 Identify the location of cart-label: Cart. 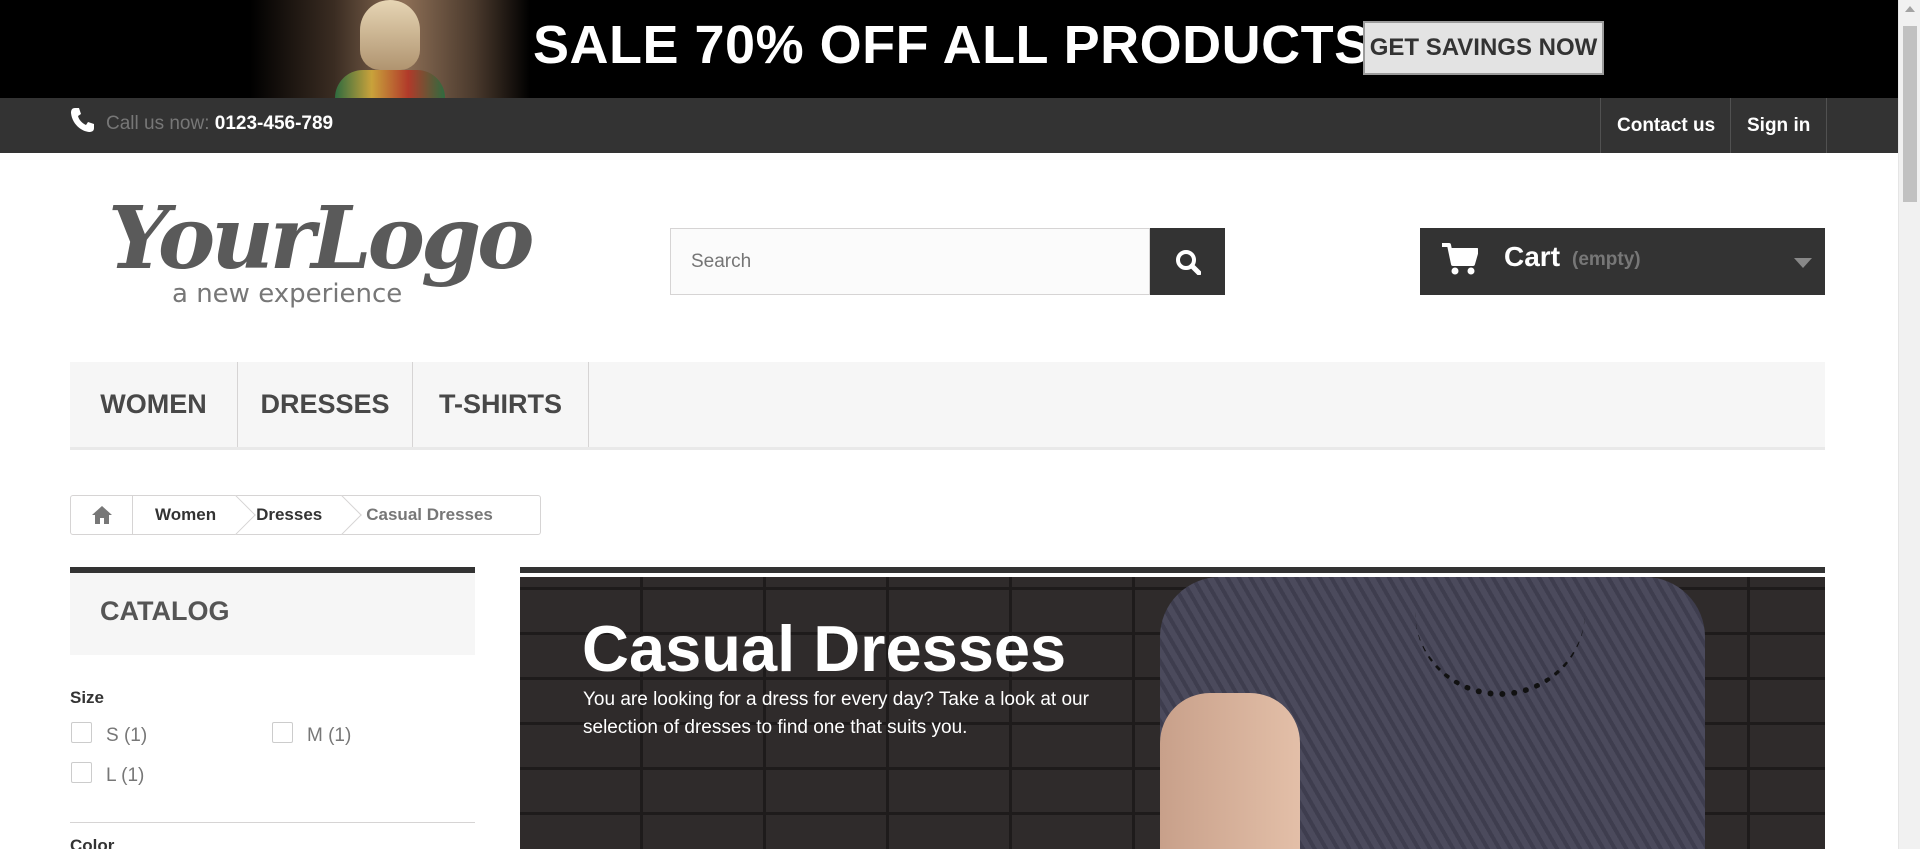
(1532, 256).